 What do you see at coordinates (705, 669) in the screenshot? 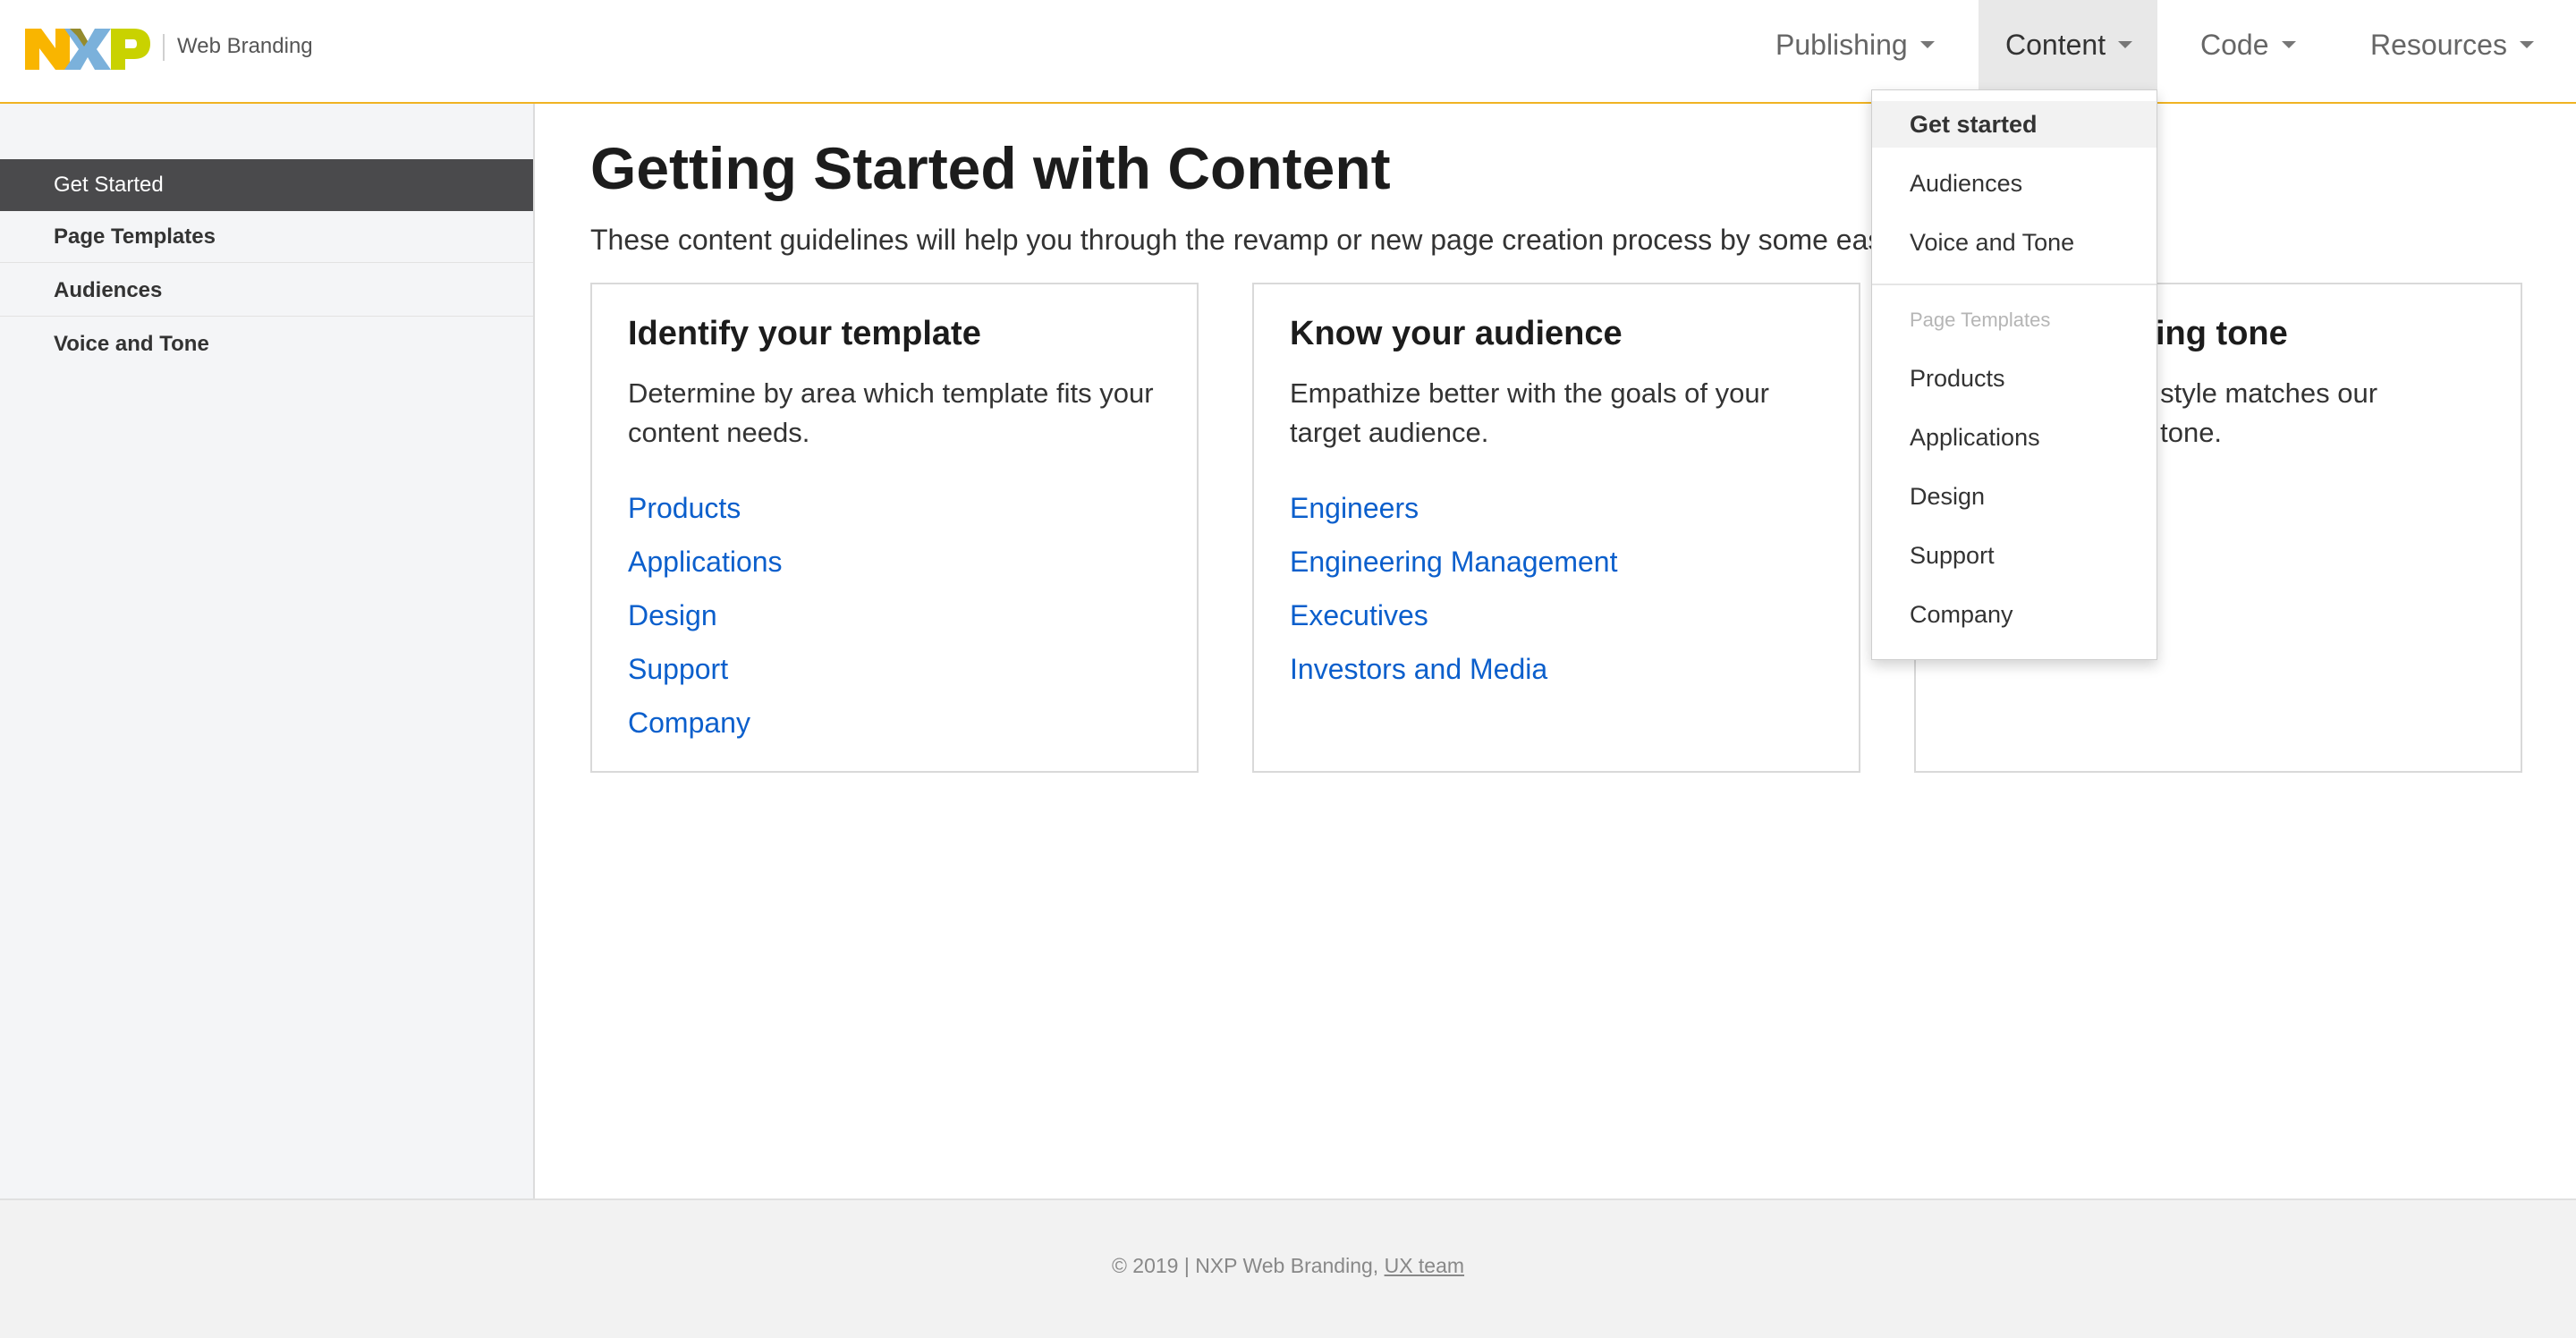
I see `link-support: Support` at bounding box center [705, 669].